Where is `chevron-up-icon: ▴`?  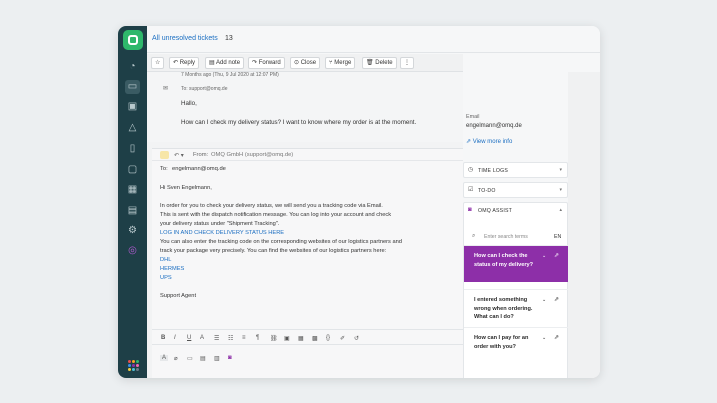 chevron-up-icon: ▴ is located at coordinates (560, 210).